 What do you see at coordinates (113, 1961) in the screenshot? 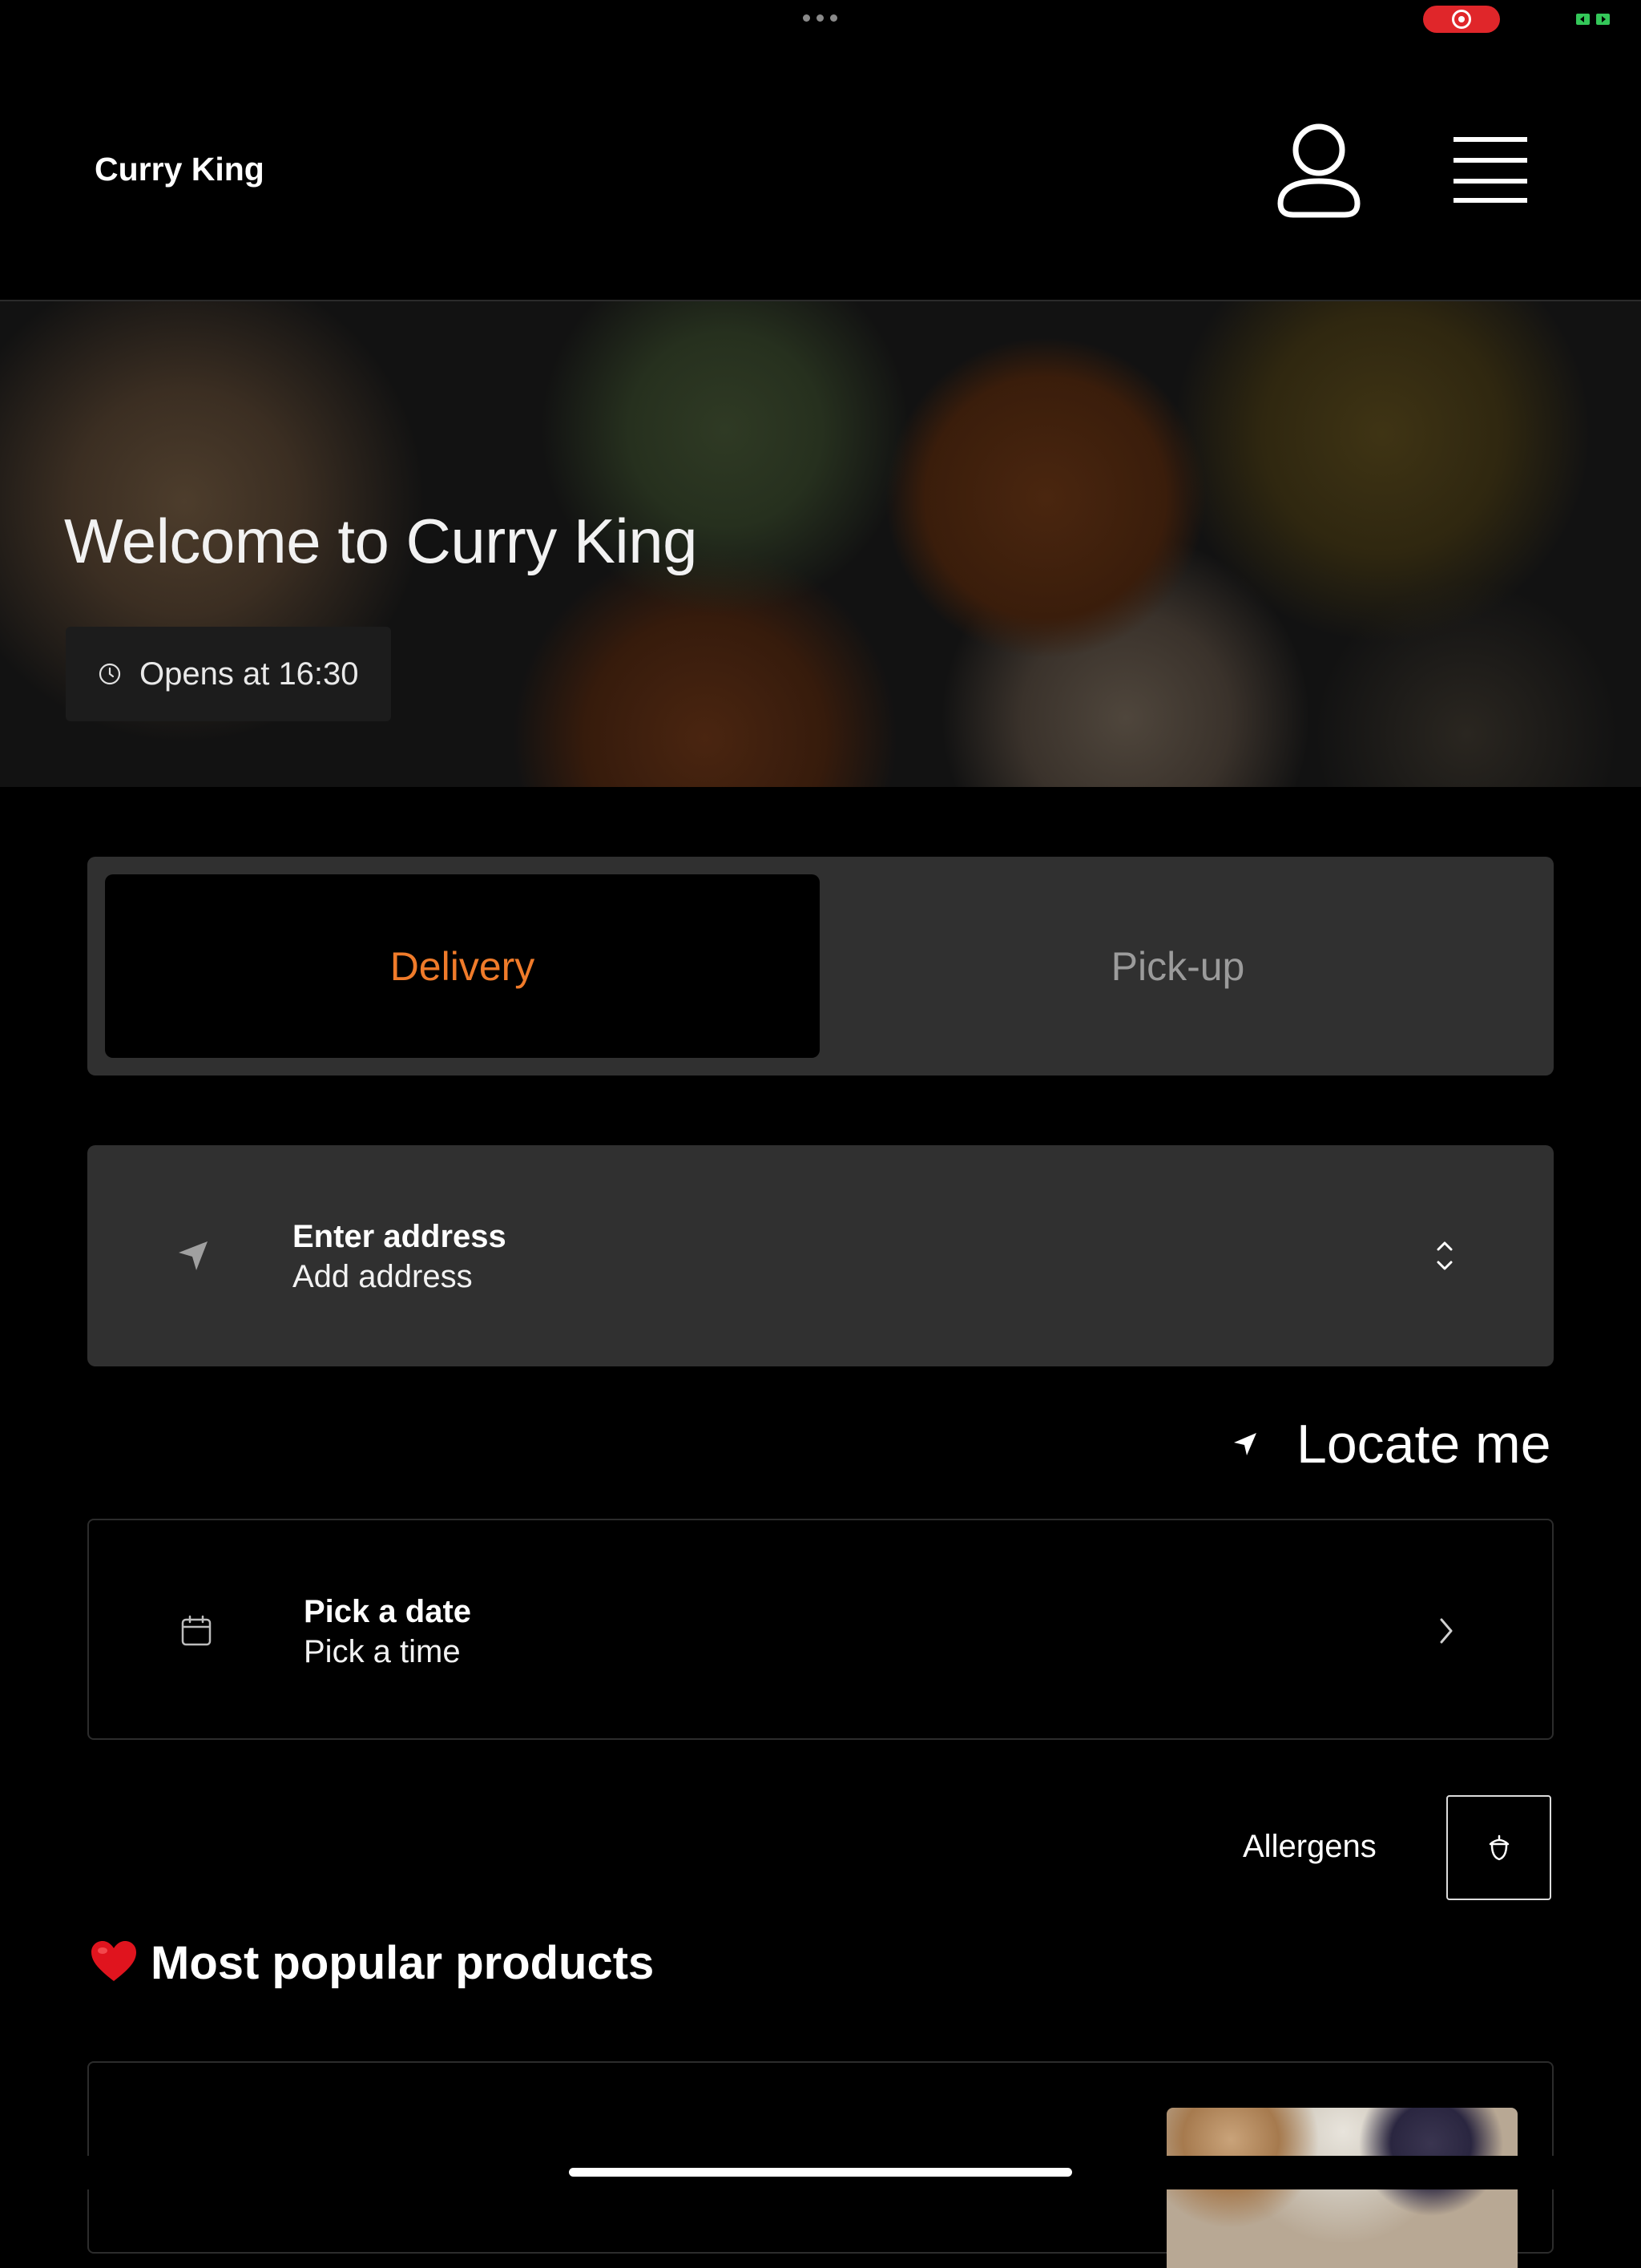
I see `heart-icon` at bounding box center [113, 1961].